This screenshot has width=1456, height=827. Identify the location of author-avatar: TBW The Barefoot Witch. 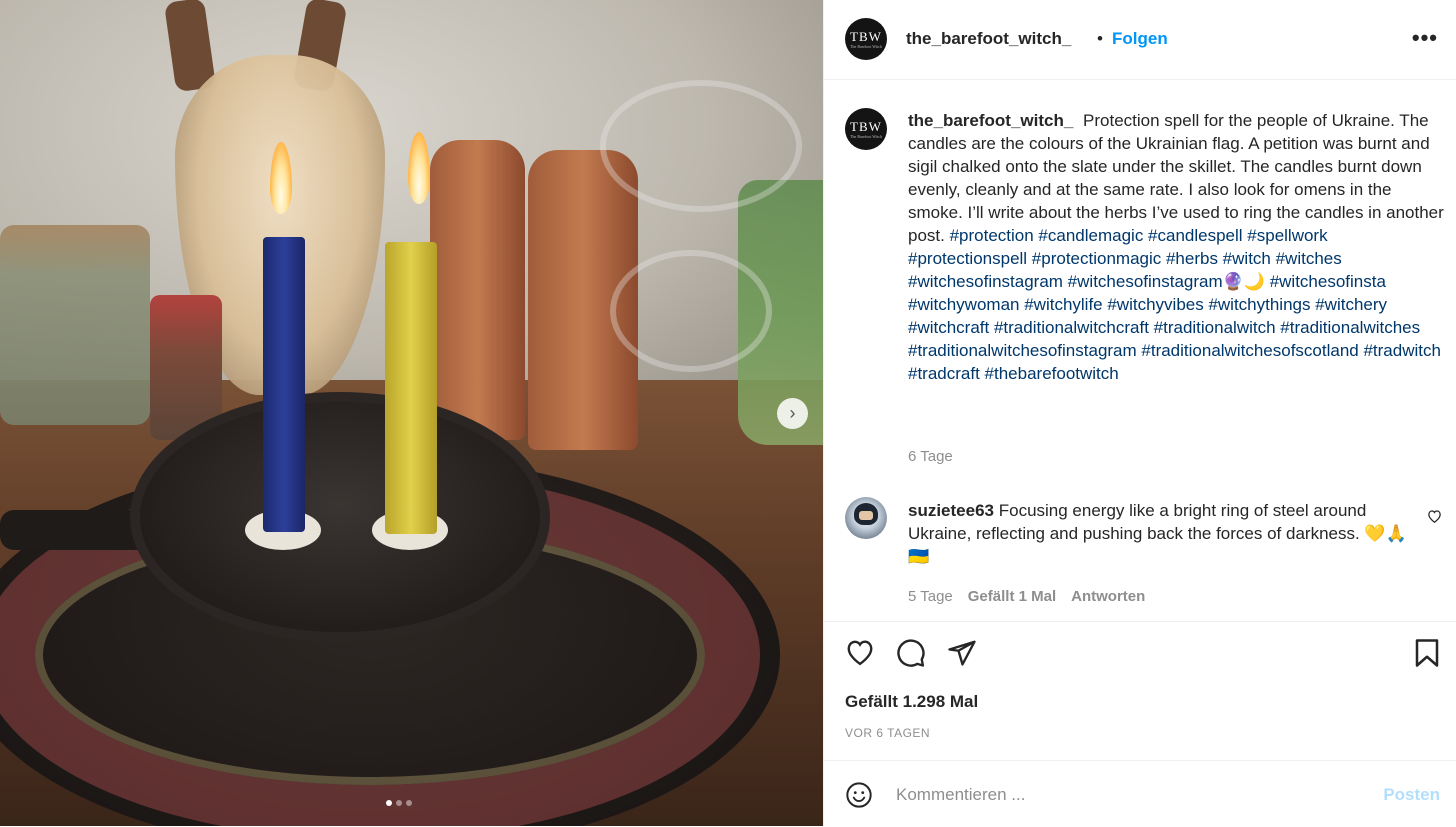
(866, 39).